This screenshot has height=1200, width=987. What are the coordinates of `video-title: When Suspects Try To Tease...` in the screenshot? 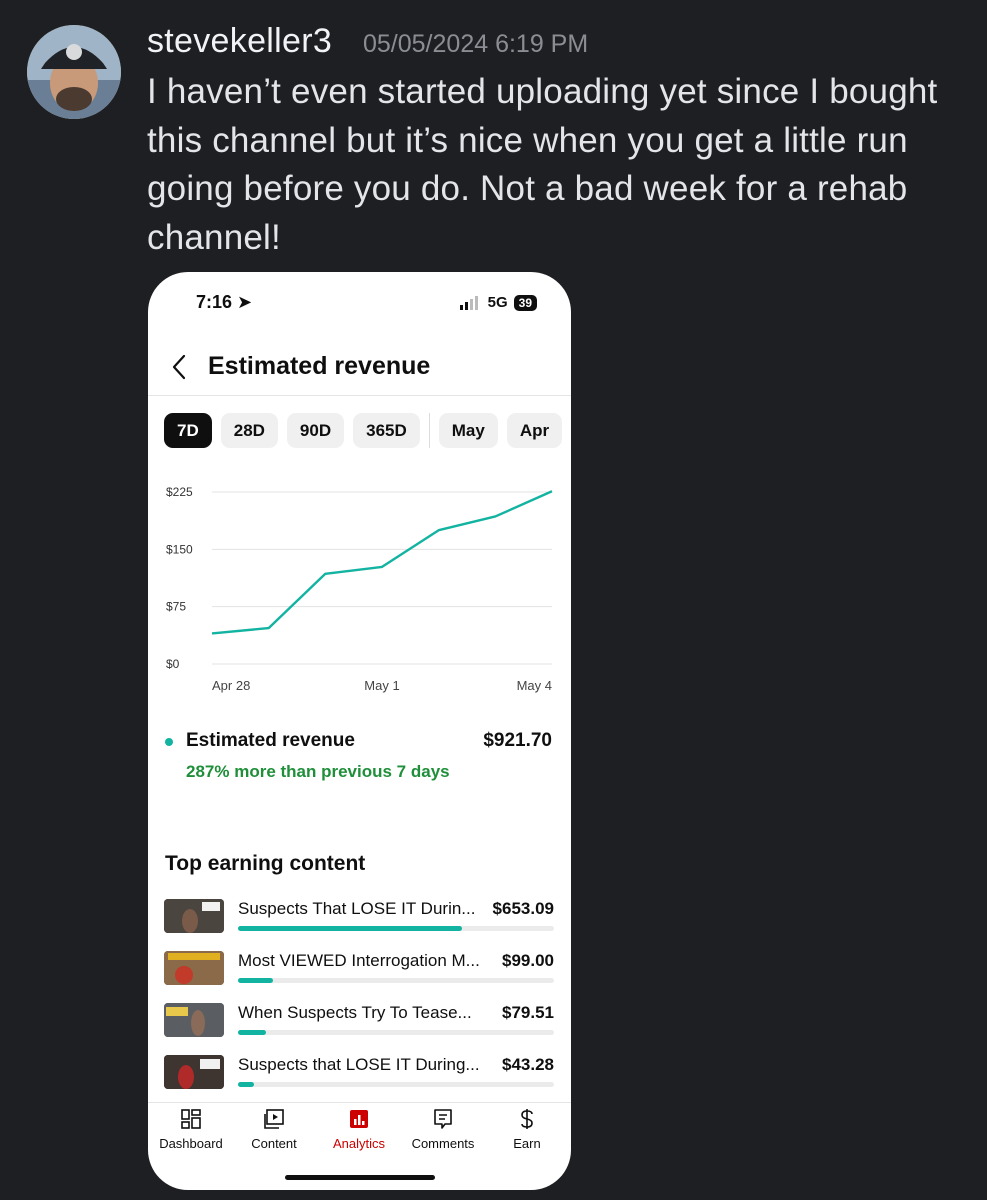 It's located at (355, 1012).